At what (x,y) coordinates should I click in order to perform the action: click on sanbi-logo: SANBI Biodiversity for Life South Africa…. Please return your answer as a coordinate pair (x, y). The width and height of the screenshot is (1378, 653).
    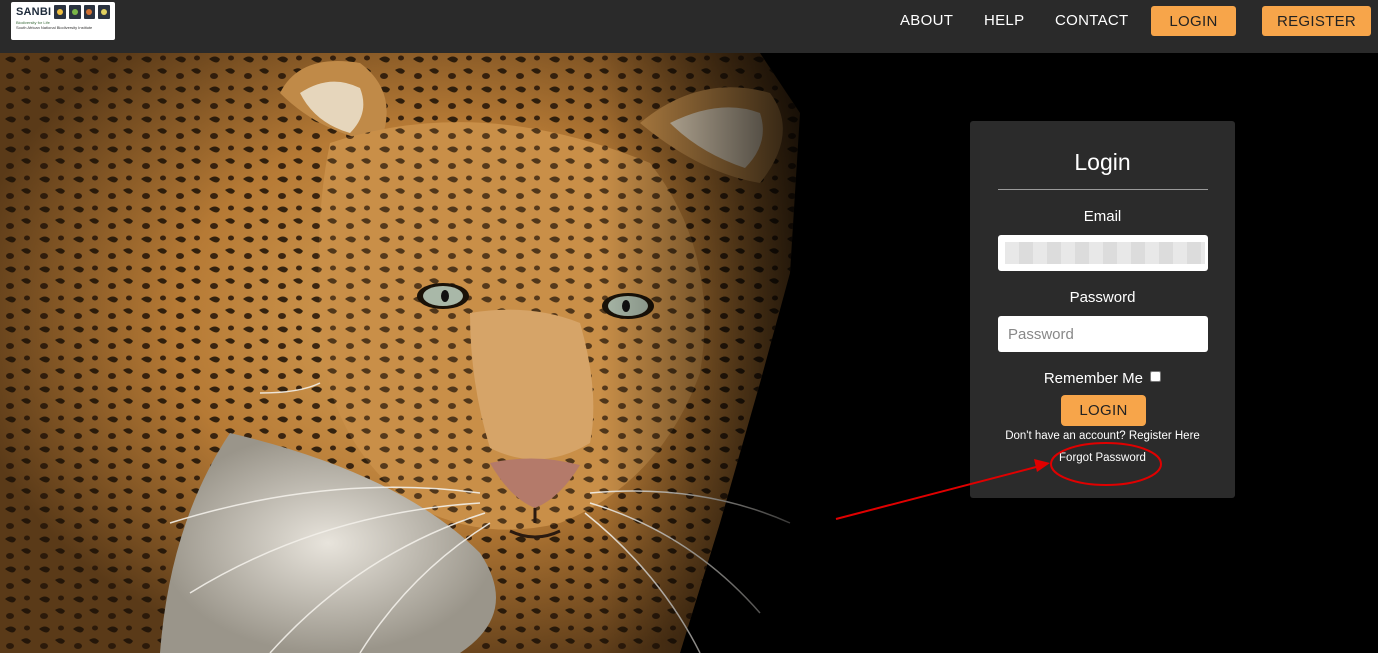
    Looking at the image, I should click on (63, 21).